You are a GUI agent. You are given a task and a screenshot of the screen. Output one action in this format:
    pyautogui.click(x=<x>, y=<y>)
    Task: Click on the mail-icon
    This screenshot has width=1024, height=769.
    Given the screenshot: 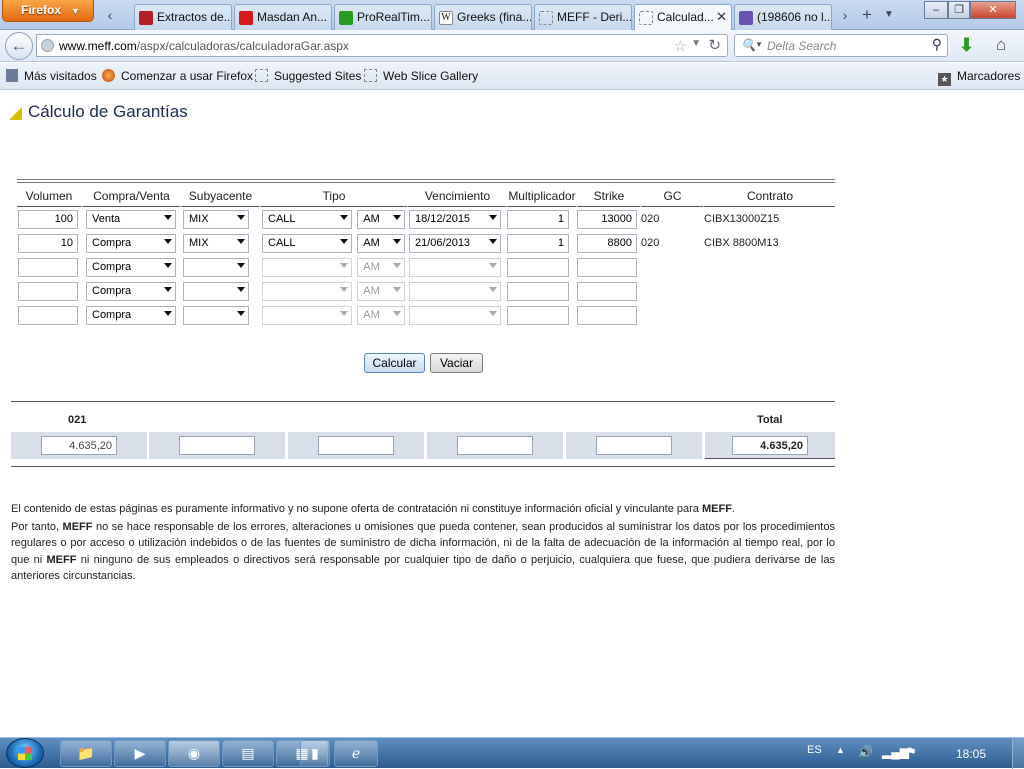 What is the action you would take?
    pyautogui.click(x=746, y=18)
    